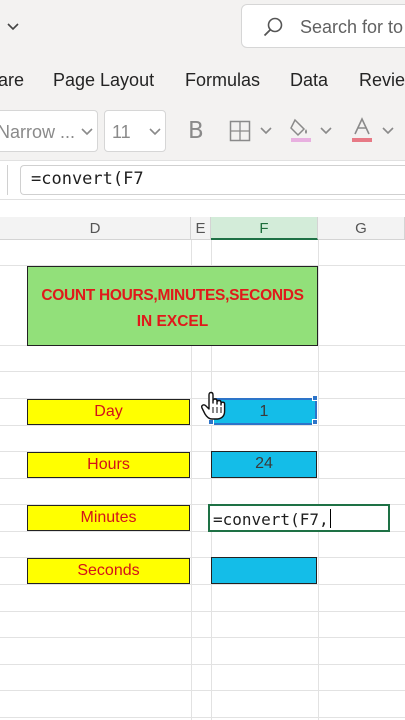 This screenshot has width=405, height=720. What do you see at coordinates (240, 133) in the screenshot?
I see `borders-icon` at bounding box center [240, 133].